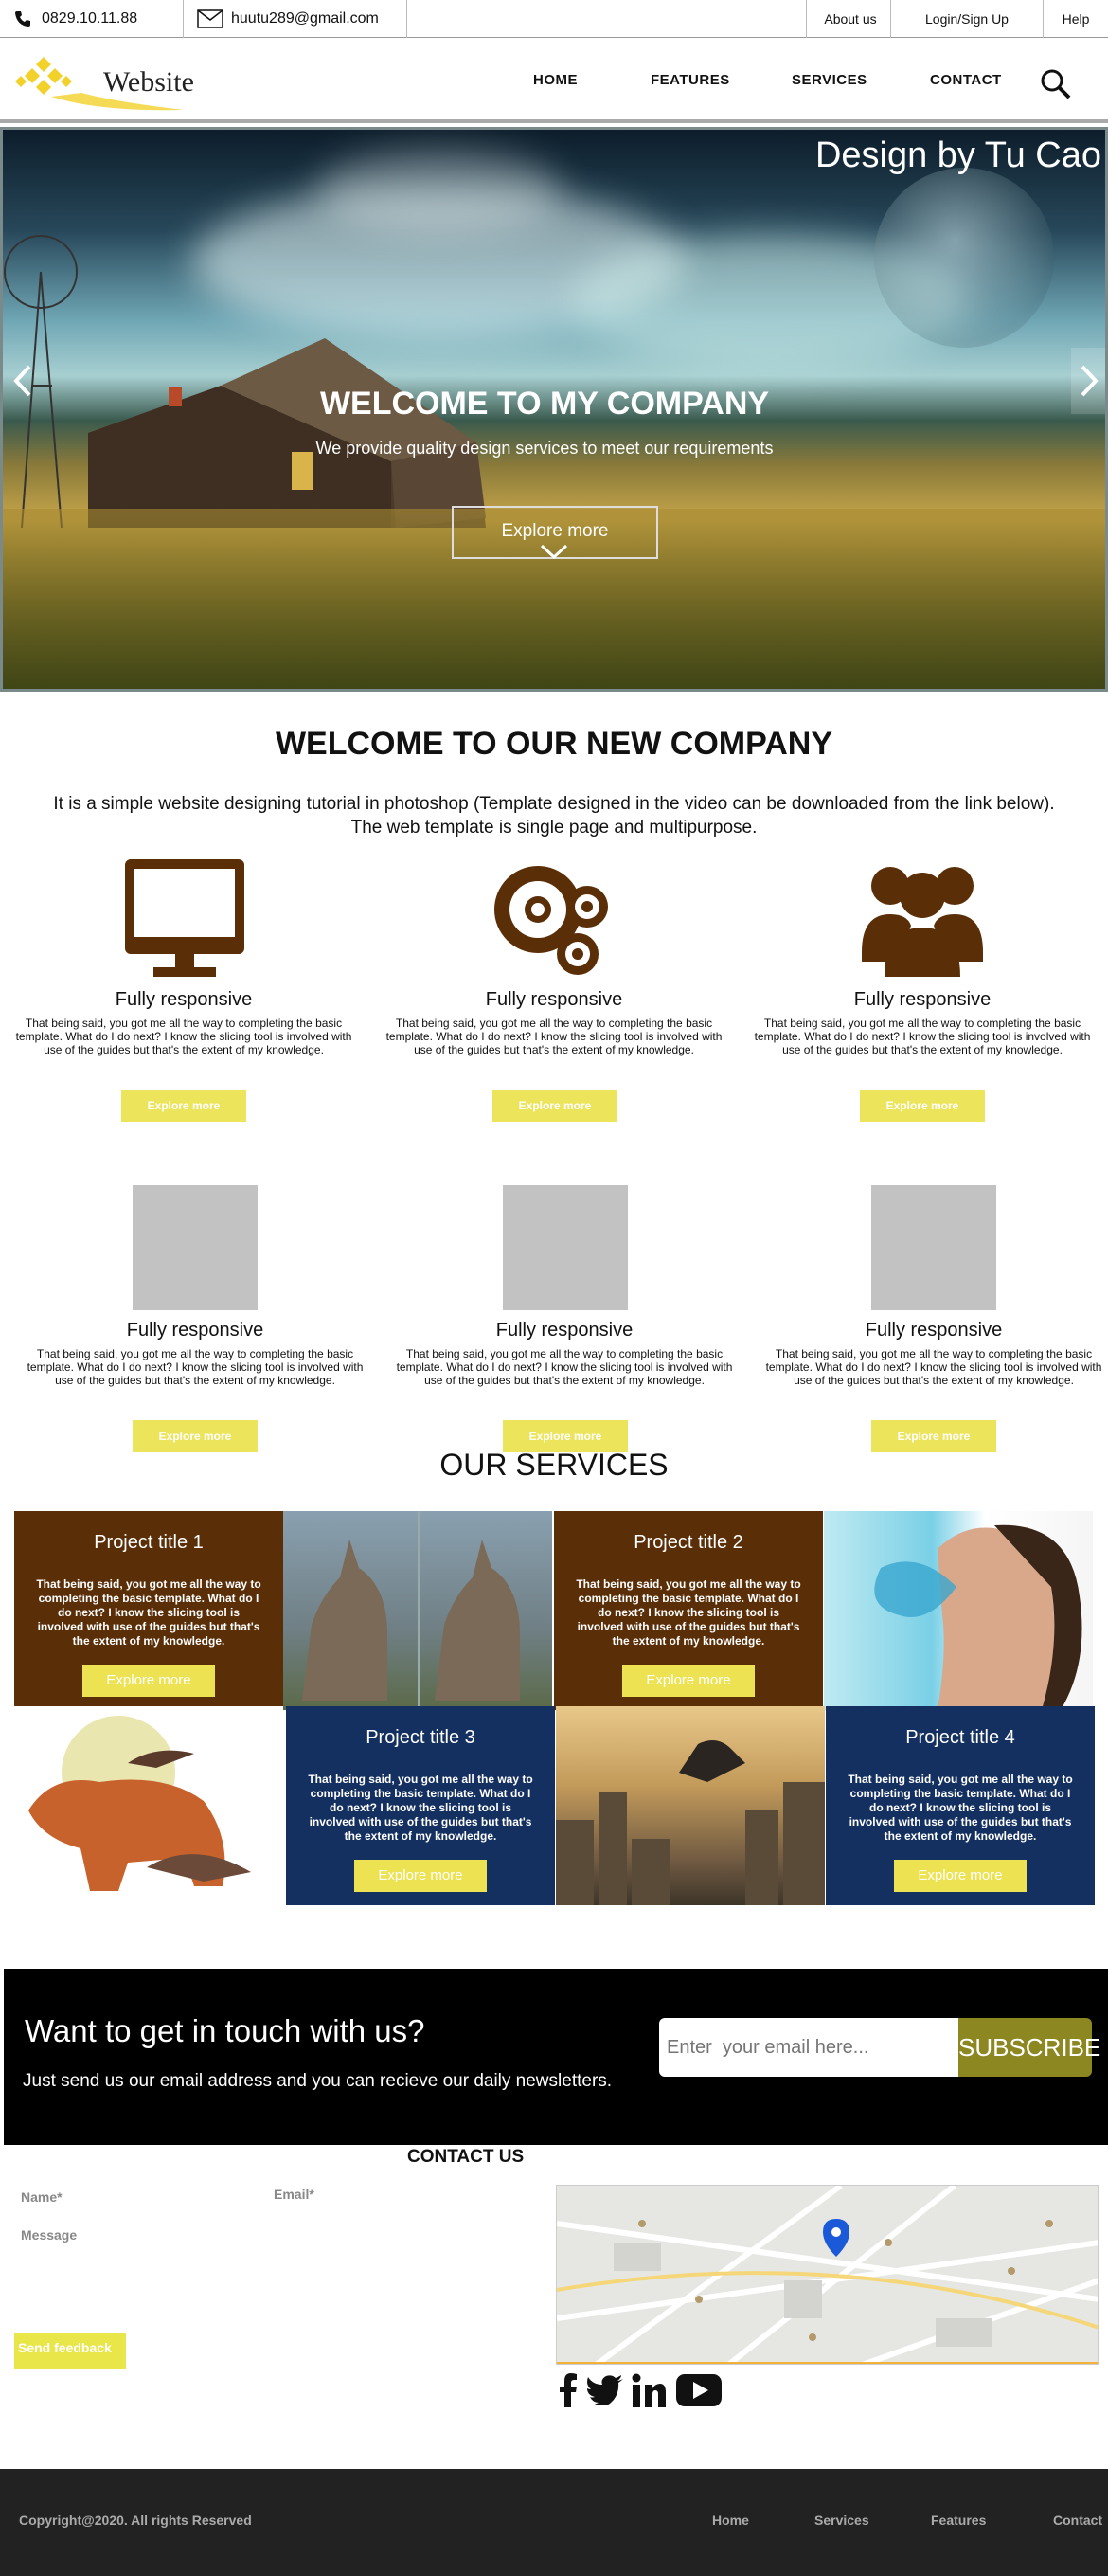 The width and height of the screenshot is (1108, 2576). Describe the element at coordinates (301, 428) in the screenshot. I see `house` at that location.